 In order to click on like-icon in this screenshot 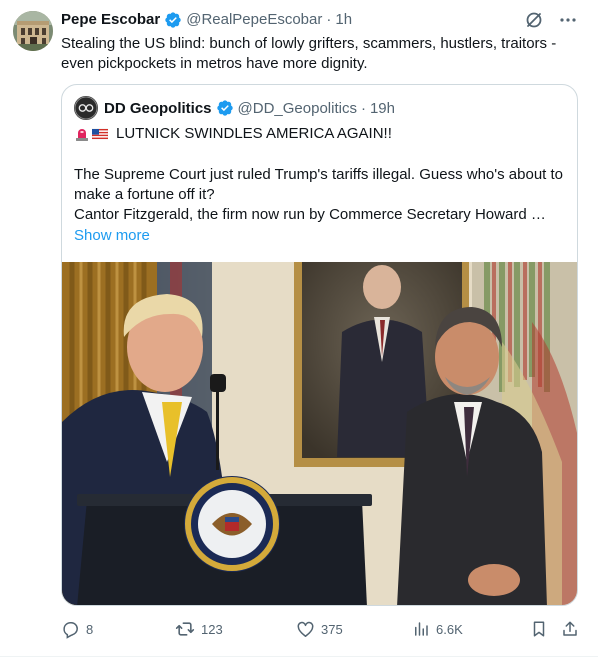, I will do `click(305, 629)`.